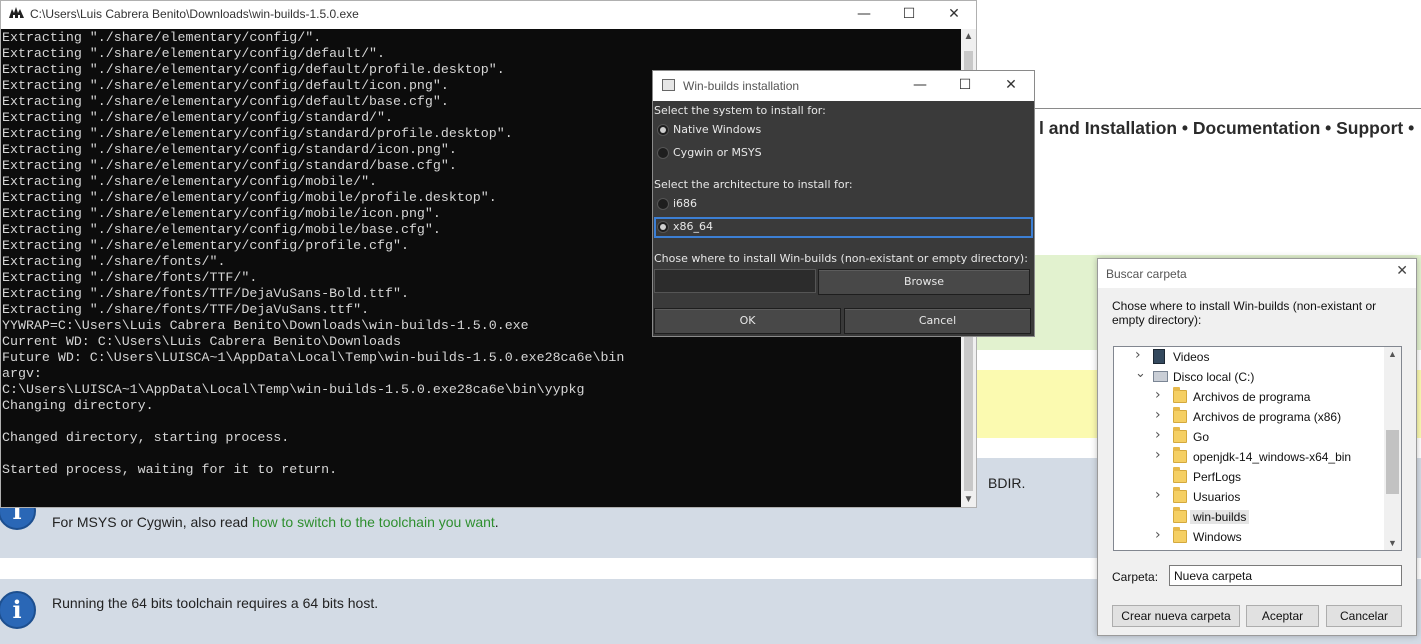 The height and width of the screenshot is (644, 1421). I want to click on folder-tree-scrollbar: ▲ ▼, so click(1392, 448).